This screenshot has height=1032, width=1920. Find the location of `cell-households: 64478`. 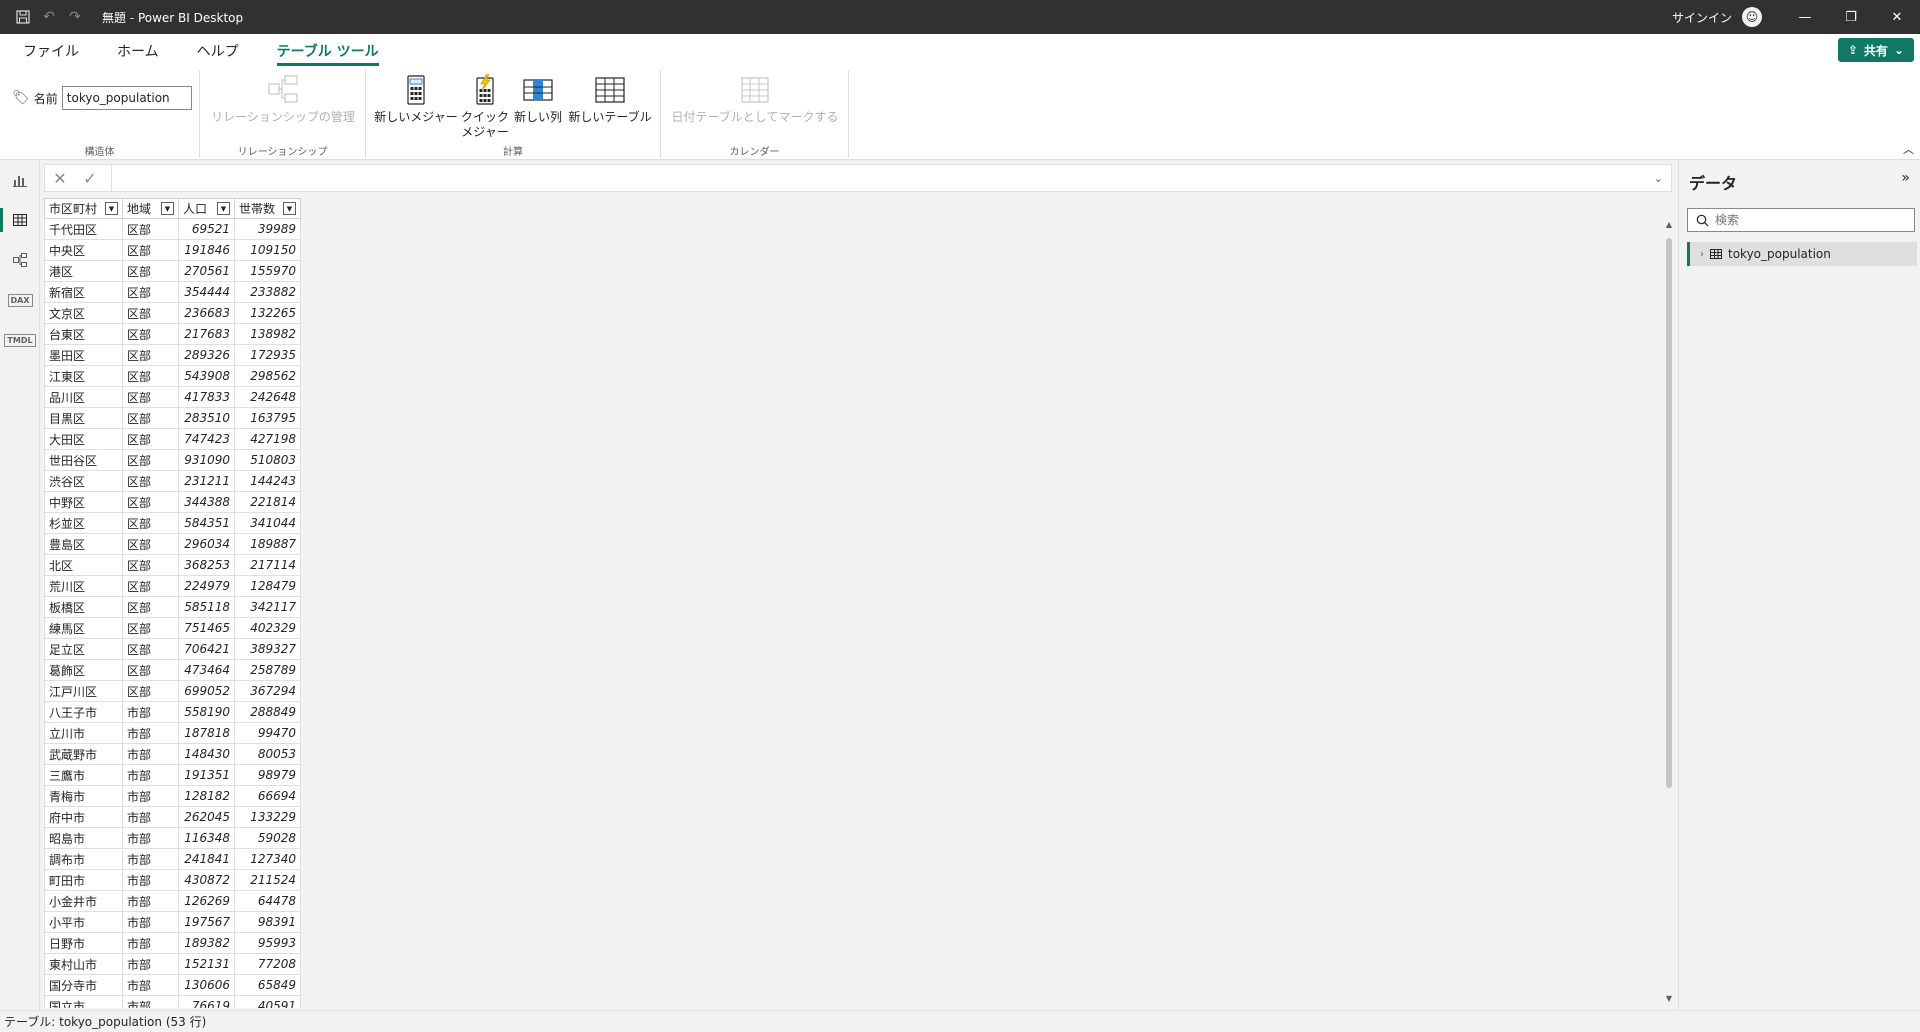

cell-households: 64478 is located at coordinates (267, 901).